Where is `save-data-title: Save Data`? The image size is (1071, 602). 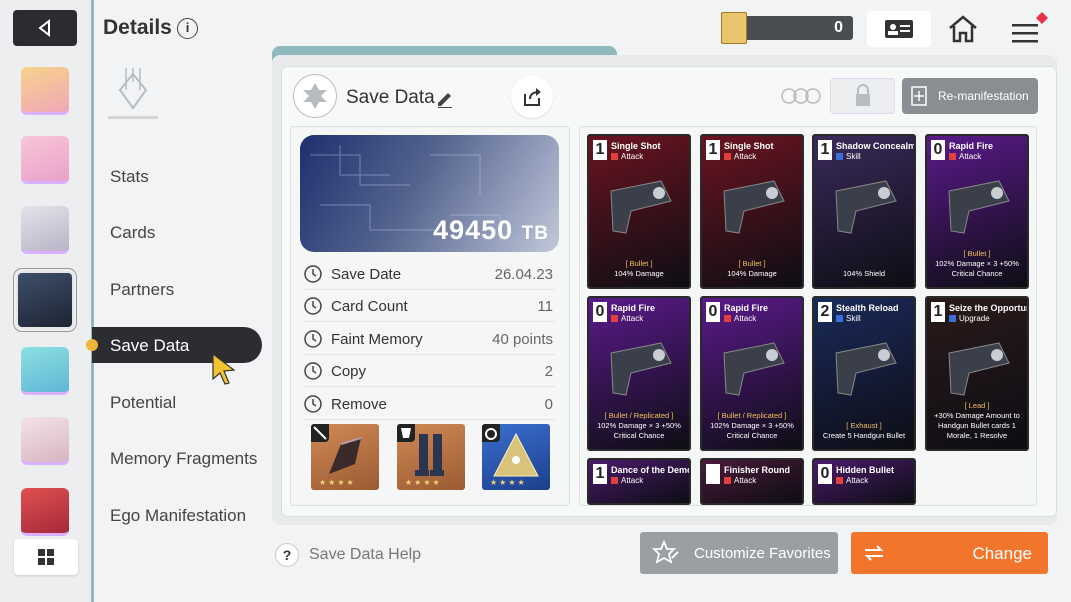
save-data-title: Save Data is located at coordinates (390, 97).